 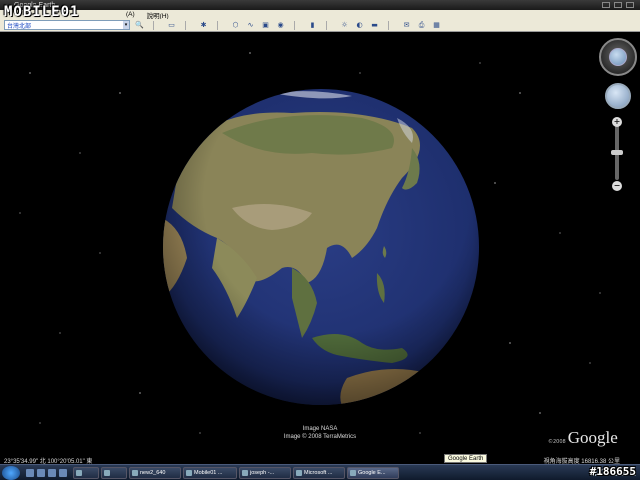 I want to click on overlay-icon: ▣, so click(x=265, y=25).